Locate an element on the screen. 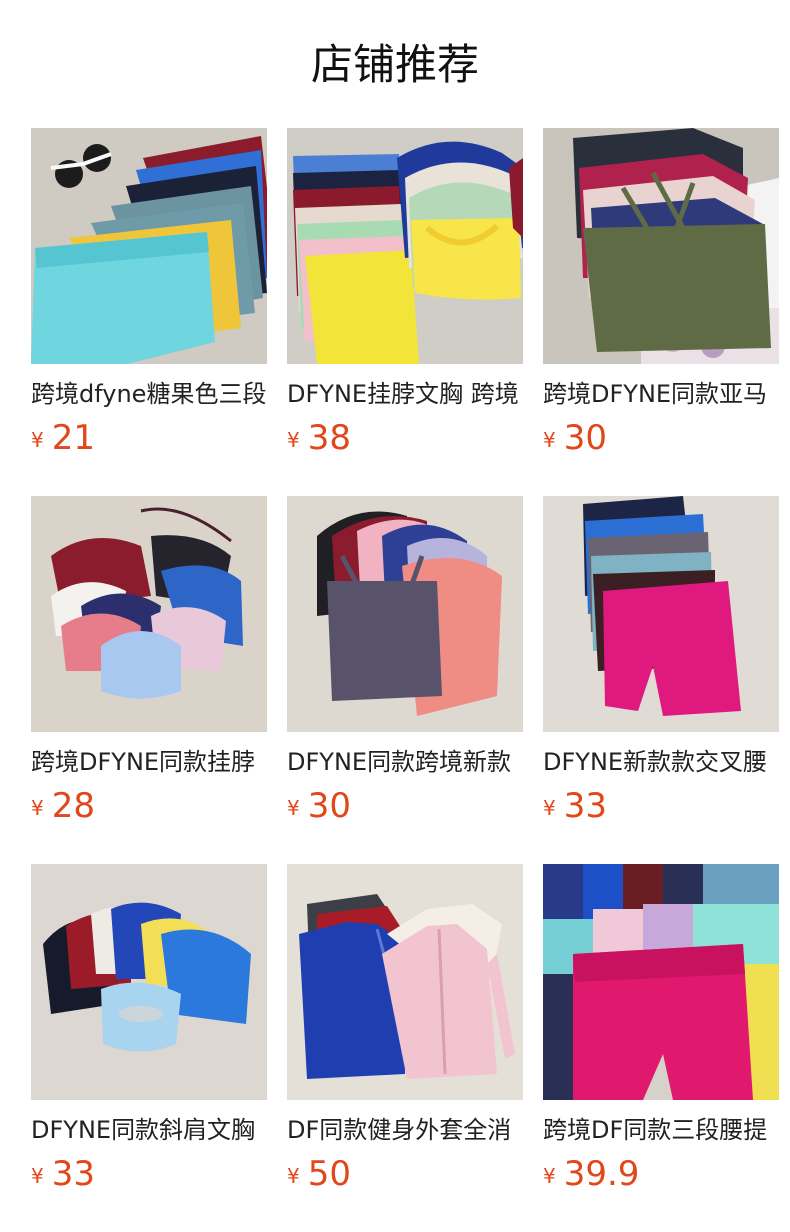 Image resolution: width=790 pixels, height=1232 pixels. price-value: 39.9 is located at coordinates (601, 1174).